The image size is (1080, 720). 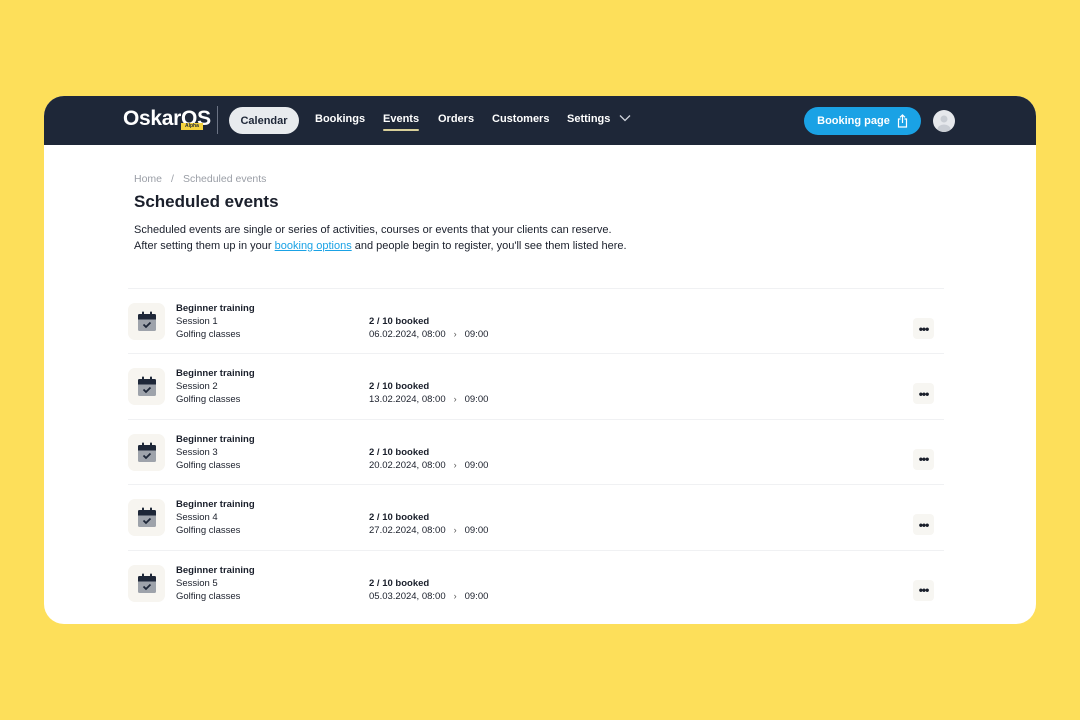 What do you see at coordinates (224, 179) in the screenshot?
I see `breadcrumb-current: Scheduled events` at bounding box center [224, 179].